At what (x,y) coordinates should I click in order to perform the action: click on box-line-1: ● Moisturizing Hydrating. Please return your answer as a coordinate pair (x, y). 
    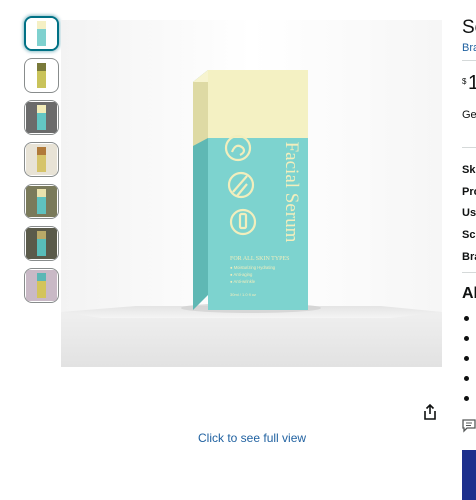
    Looking at the image, I should click on (253, 267).